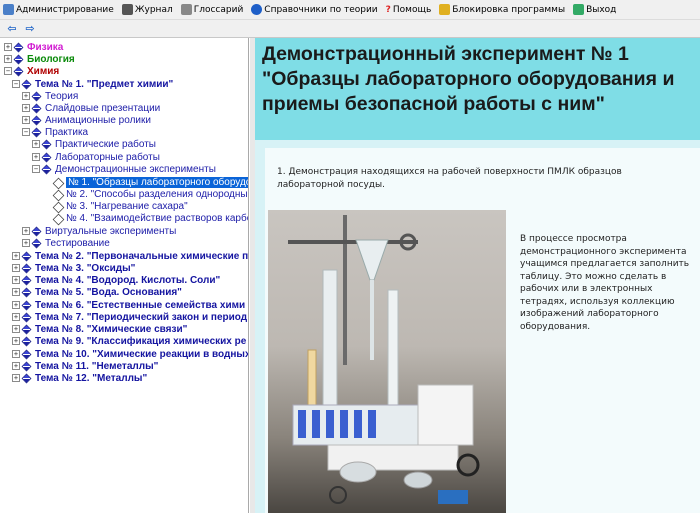 The width and height of the screenshot is (700, 513). I want to click on menu-theory-reference: Справочники по теории, so click(314, 9).